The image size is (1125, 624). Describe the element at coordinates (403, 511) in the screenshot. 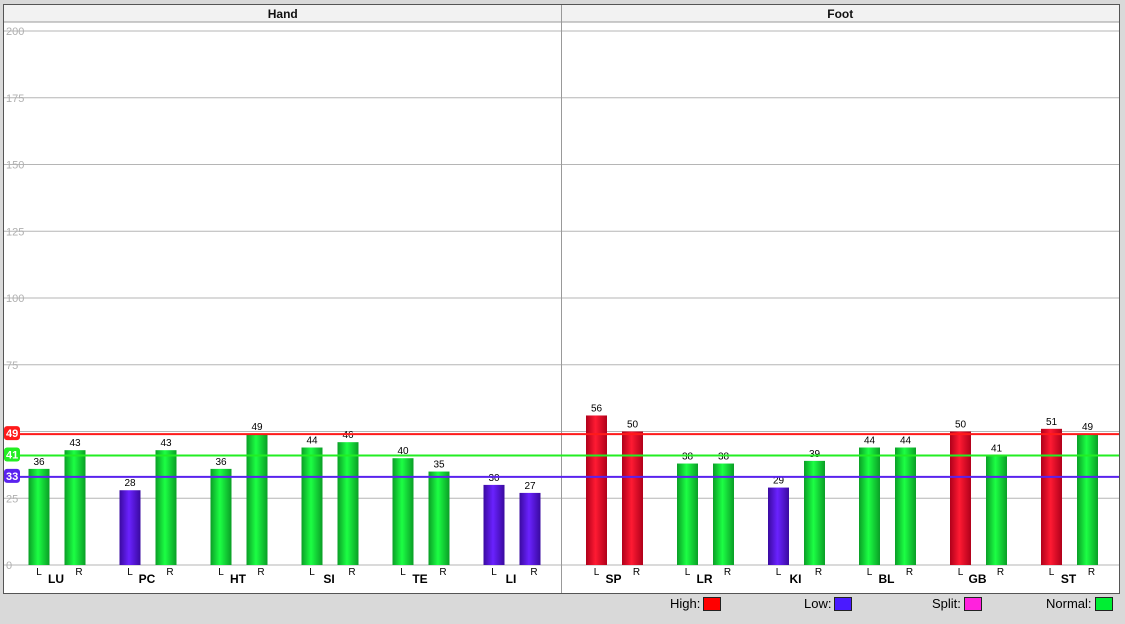

I see `bar-te-l` at that location.